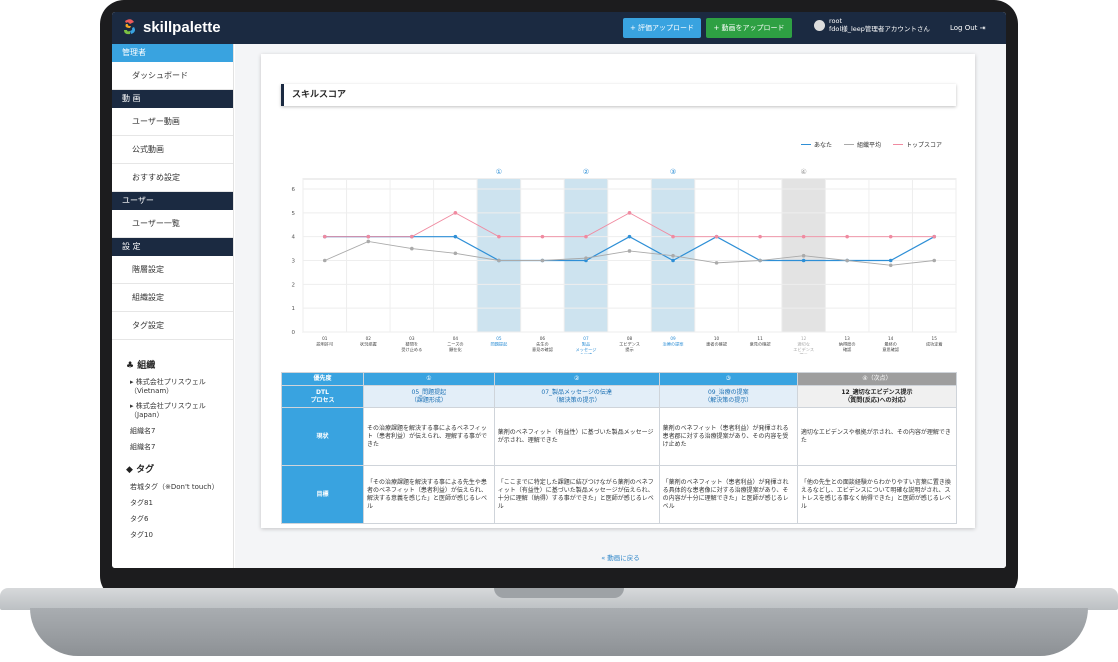 The image size is (1118, 662). I want to click on process-cell: 05_問題提起 （課題形成）, so click(429, 396).